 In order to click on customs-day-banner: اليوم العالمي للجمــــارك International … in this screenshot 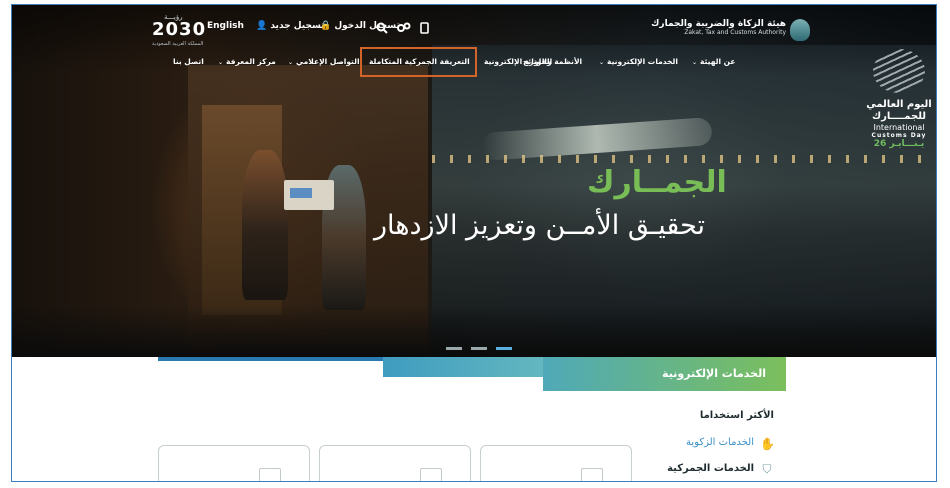, I will do `click(899, 99)`.